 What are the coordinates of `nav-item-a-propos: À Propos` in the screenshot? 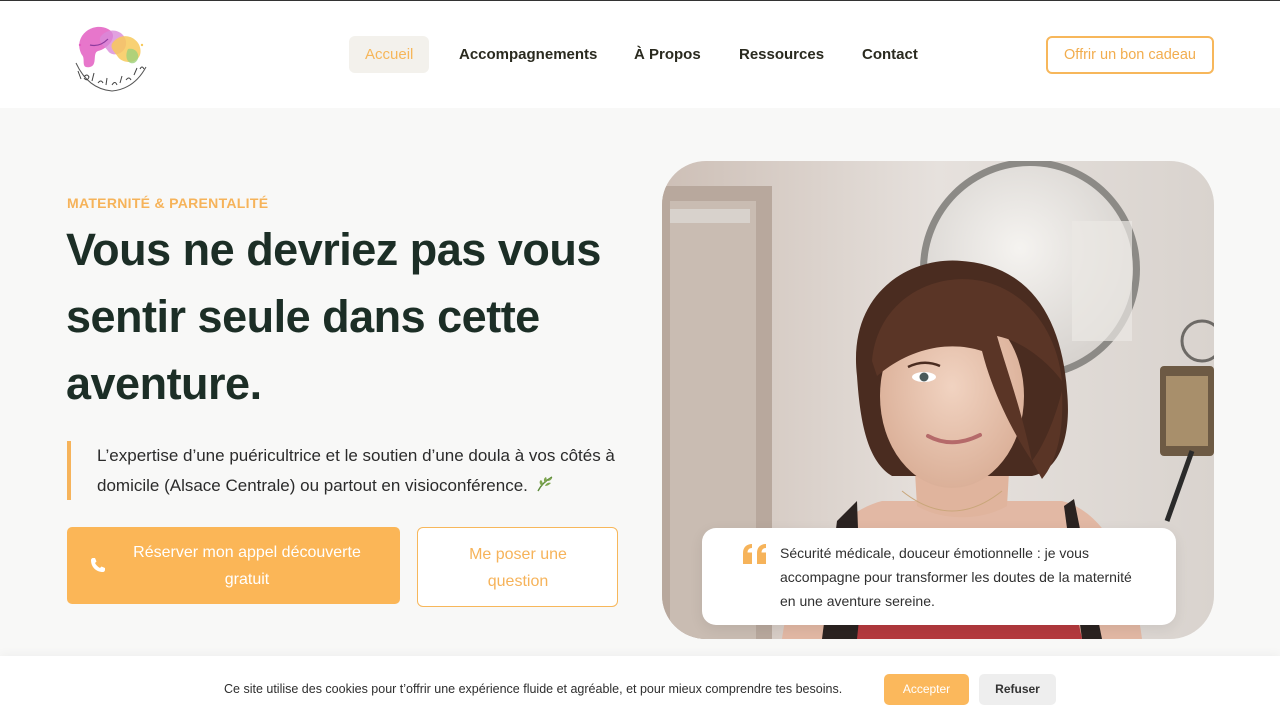 It's located at (667, 54).